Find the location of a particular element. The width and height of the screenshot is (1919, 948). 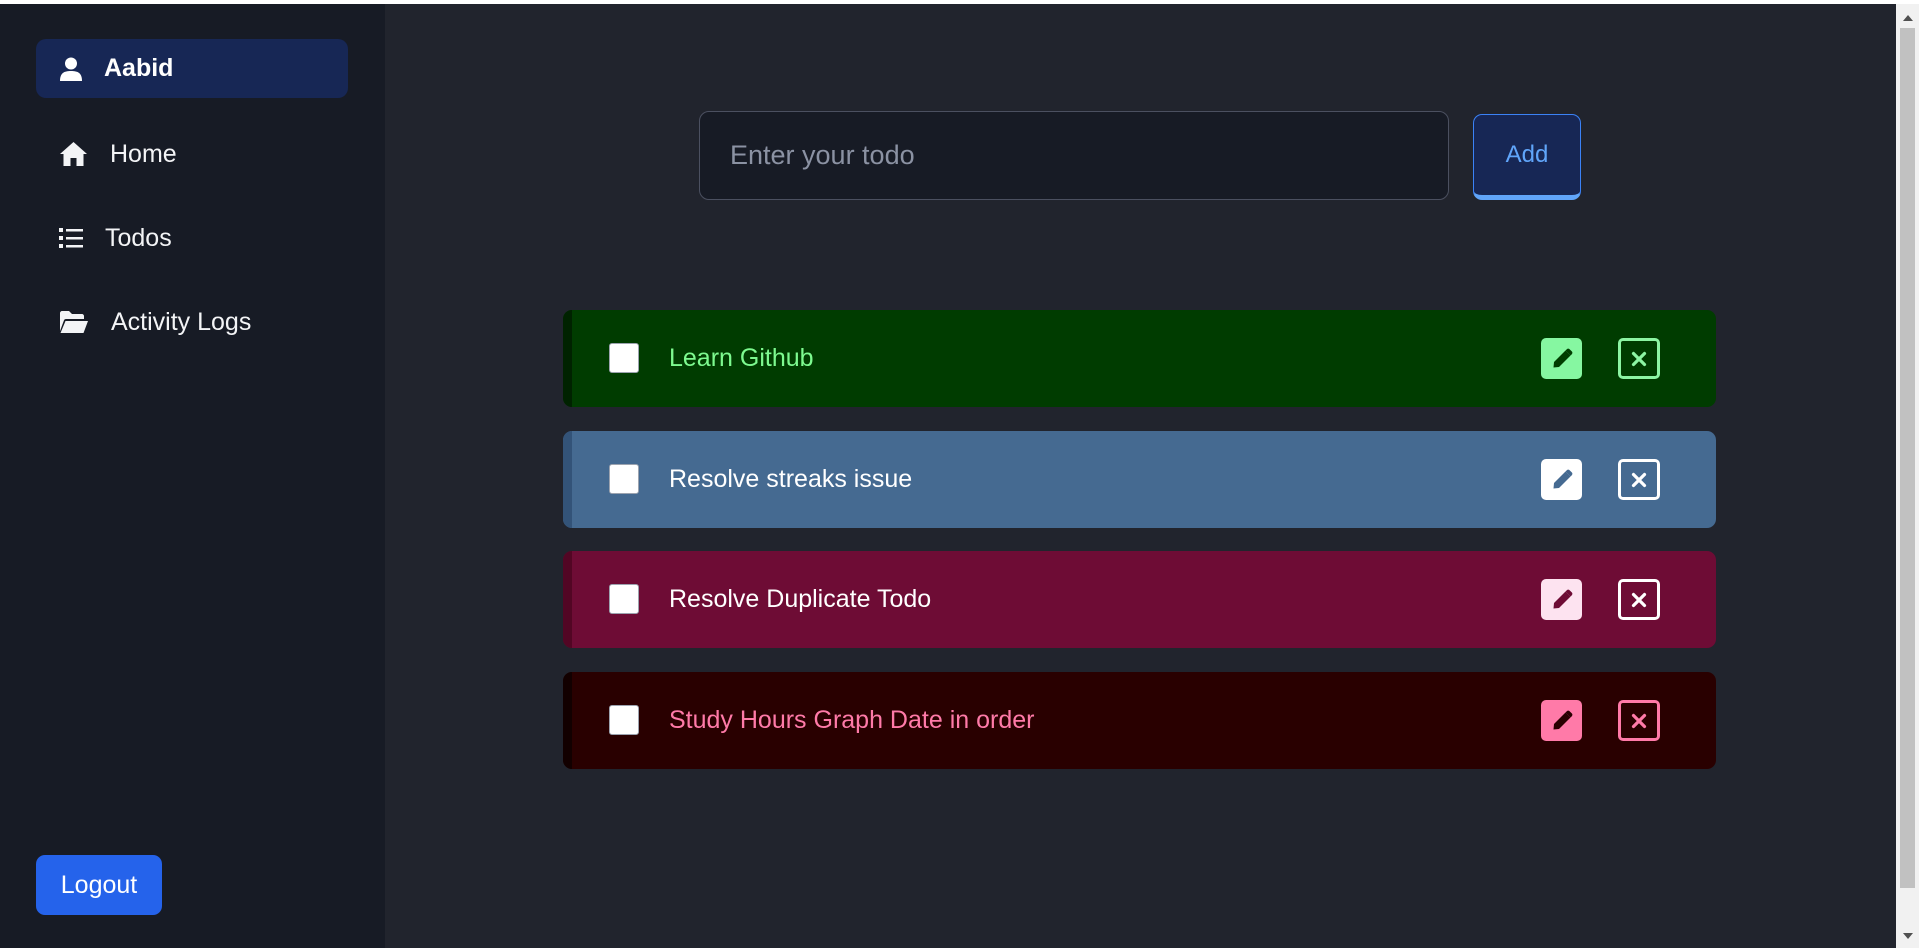

todo-item: Study Hours Graph Date in order is located at coordinates (1139, 720).